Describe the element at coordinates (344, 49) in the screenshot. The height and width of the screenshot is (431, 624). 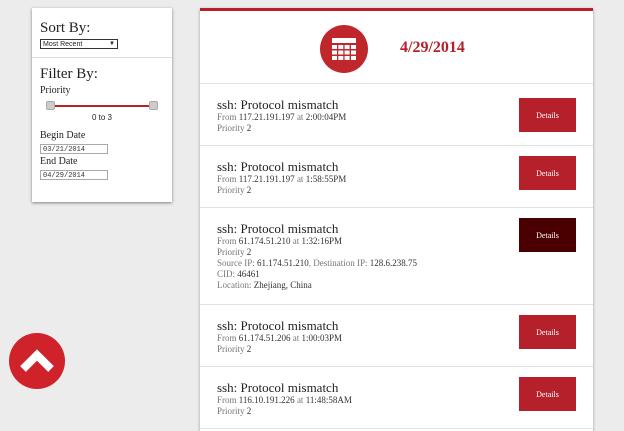
I see `calendar-icon` at that location.